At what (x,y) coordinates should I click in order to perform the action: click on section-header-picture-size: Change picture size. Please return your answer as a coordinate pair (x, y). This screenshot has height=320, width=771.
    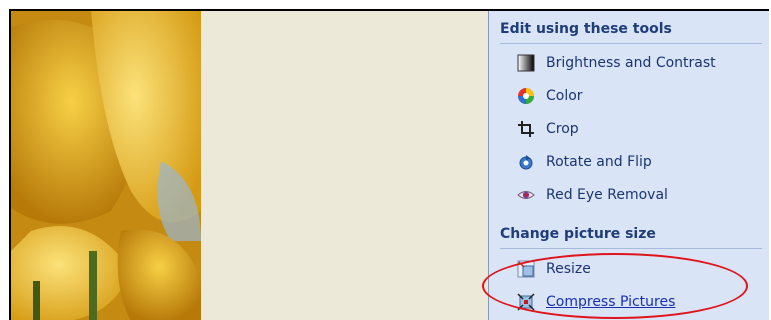
    Looking at the image, I should click on (631, 236).